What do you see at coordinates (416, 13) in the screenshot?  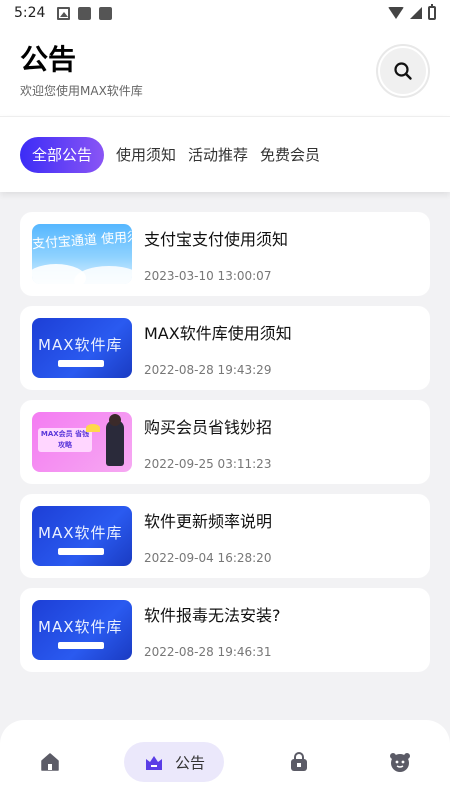 I see `signal-icon` at bounding box center [416, 13].